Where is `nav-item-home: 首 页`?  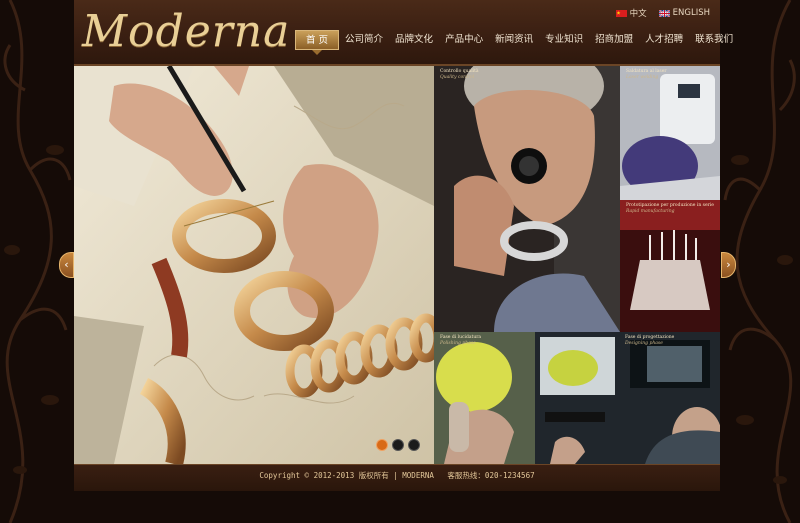
nav-item-home: 首 页 is located at coordinates (317, 42).